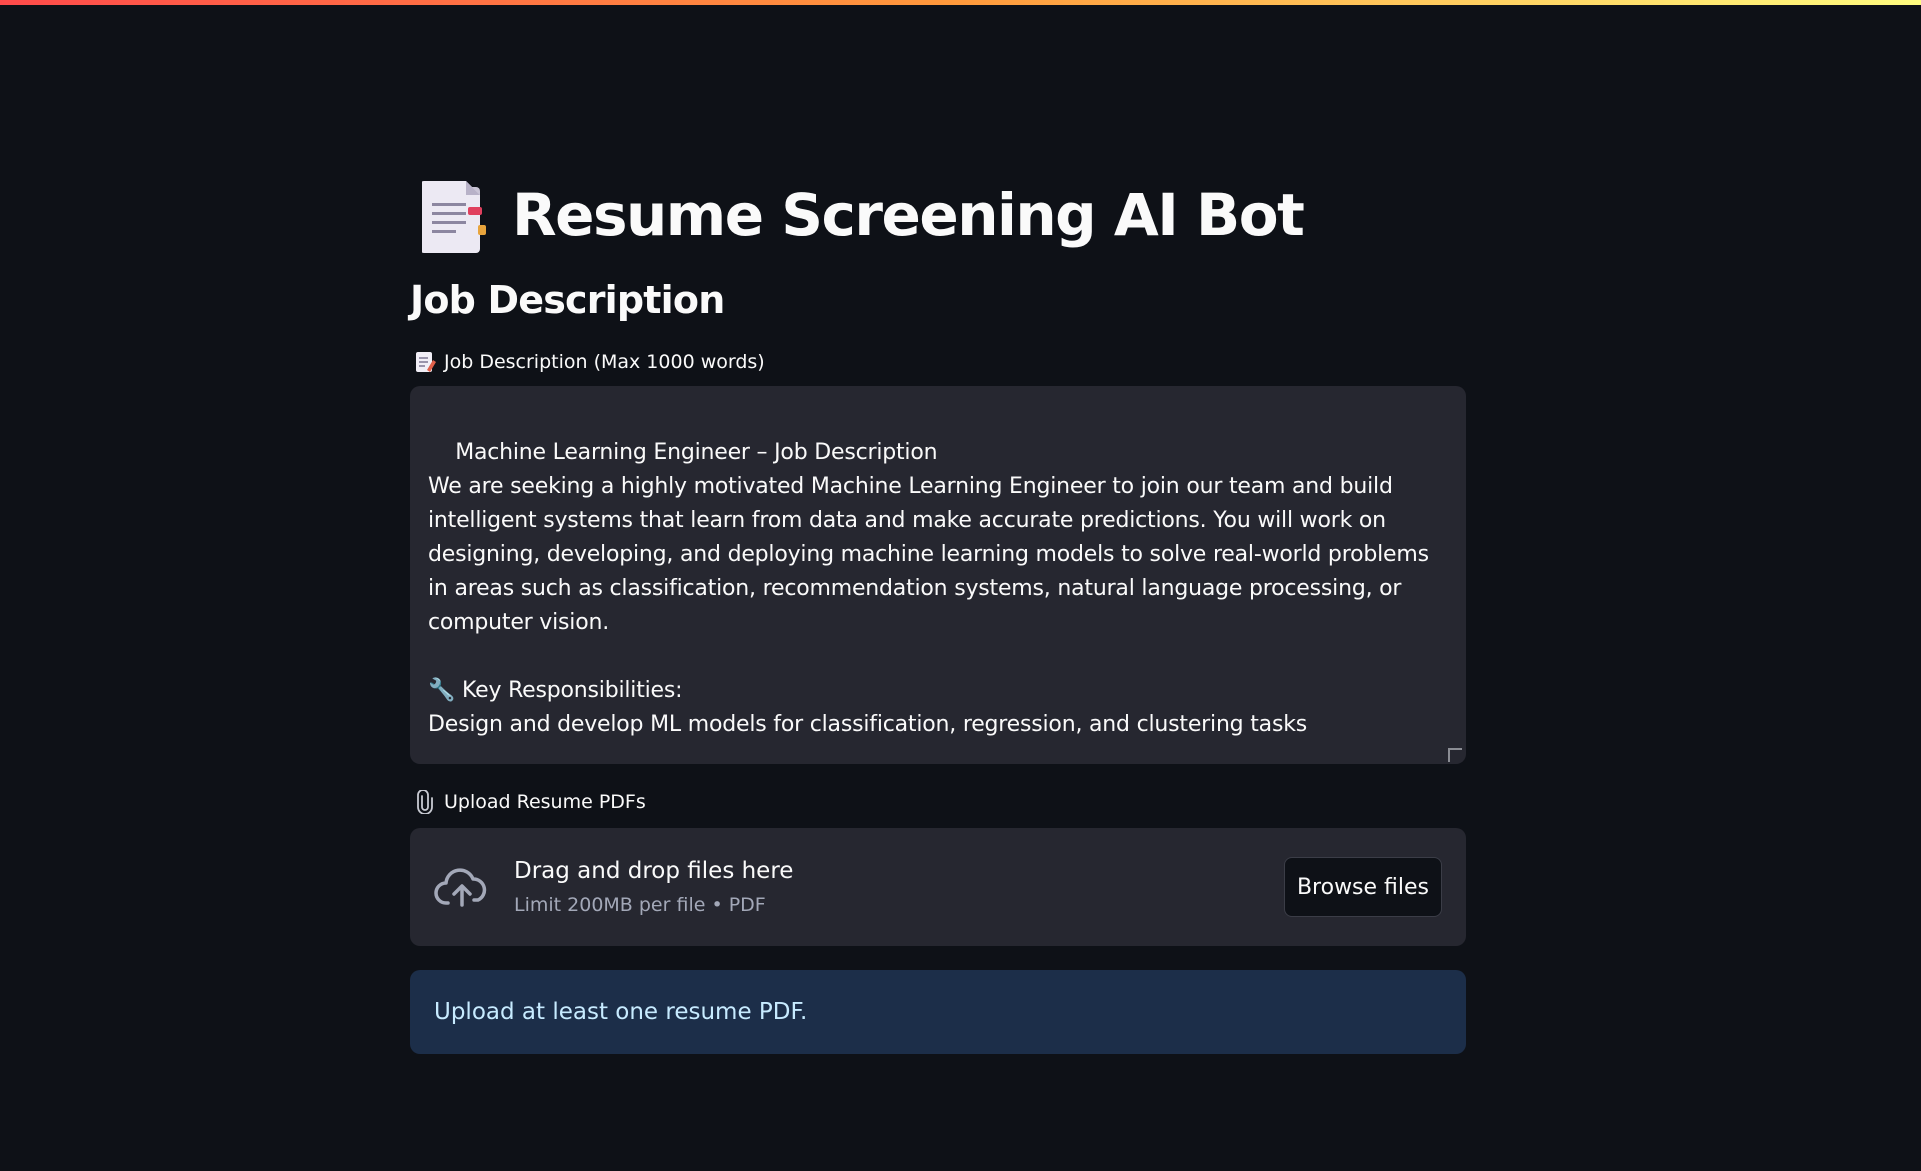  Describe the element at coordinates (567, 300) in the screenshot. I see `section-heading-job-description: Job Description` at that location.